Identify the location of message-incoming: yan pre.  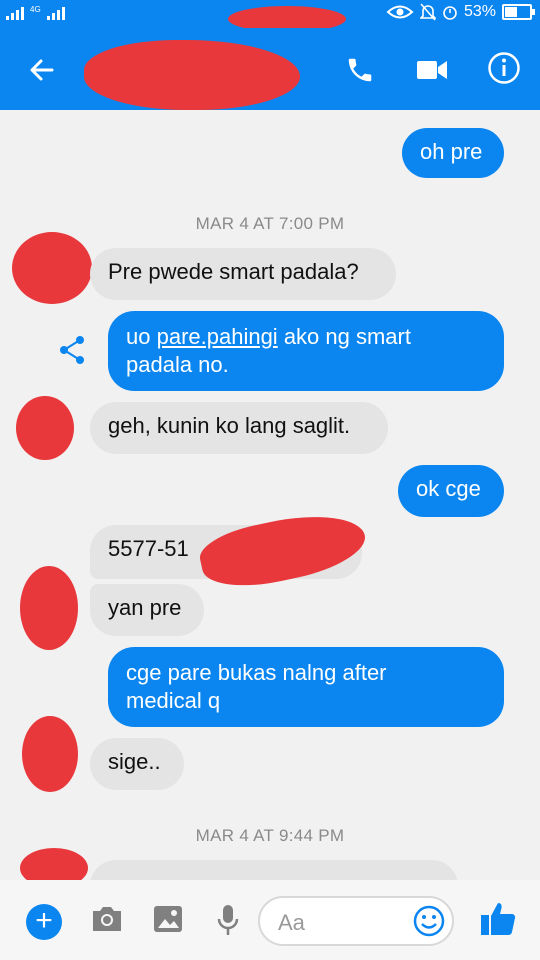
(147, 610).